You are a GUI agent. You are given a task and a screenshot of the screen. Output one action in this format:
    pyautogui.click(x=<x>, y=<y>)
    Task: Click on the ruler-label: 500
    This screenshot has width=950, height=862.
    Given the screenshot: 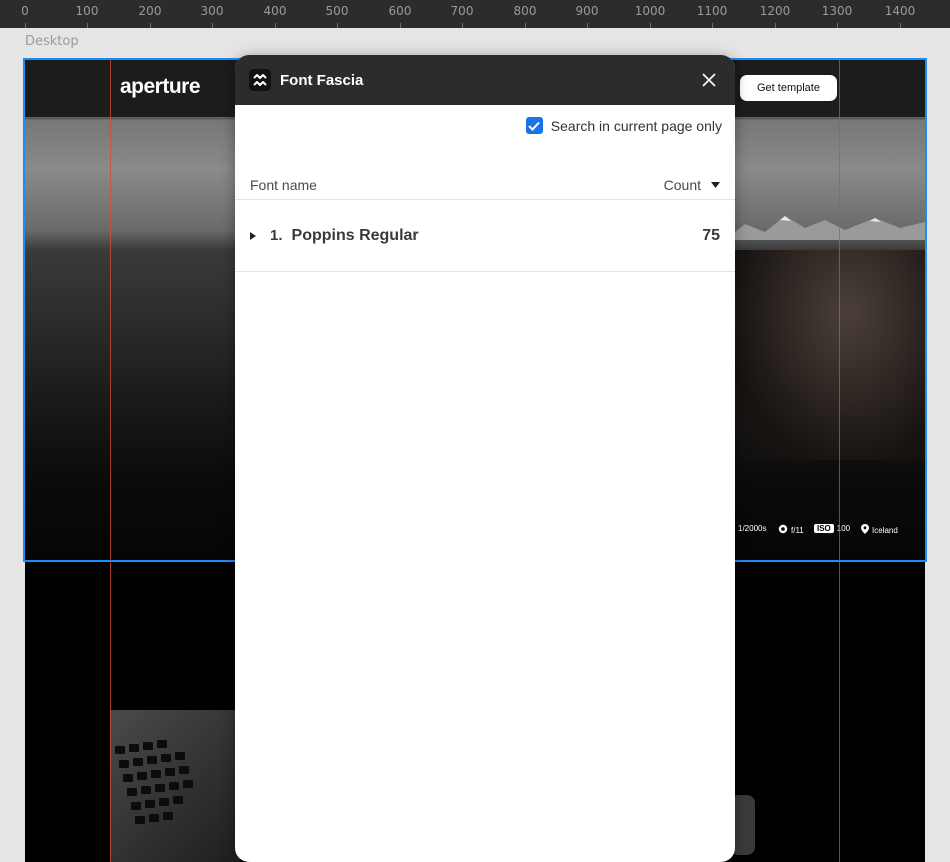 What is the action you would take?
    pyautogui.click(x=337, y=11)
    